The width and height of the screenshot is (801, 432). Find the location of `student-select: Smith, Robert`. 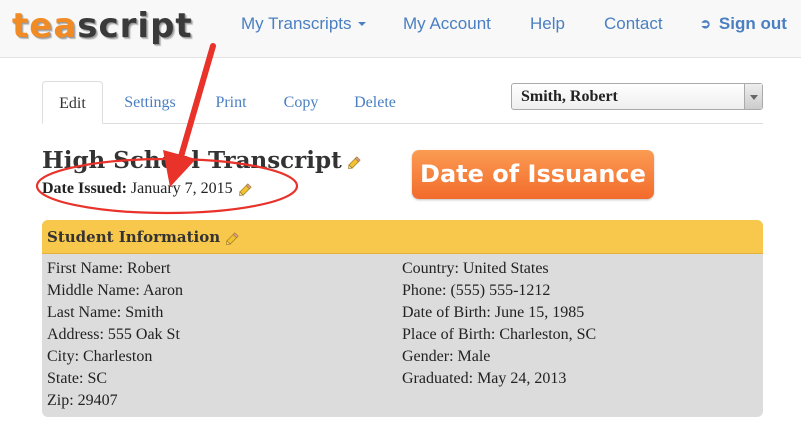

student-select: Smith, Robert is located at coordinates (637, 96).